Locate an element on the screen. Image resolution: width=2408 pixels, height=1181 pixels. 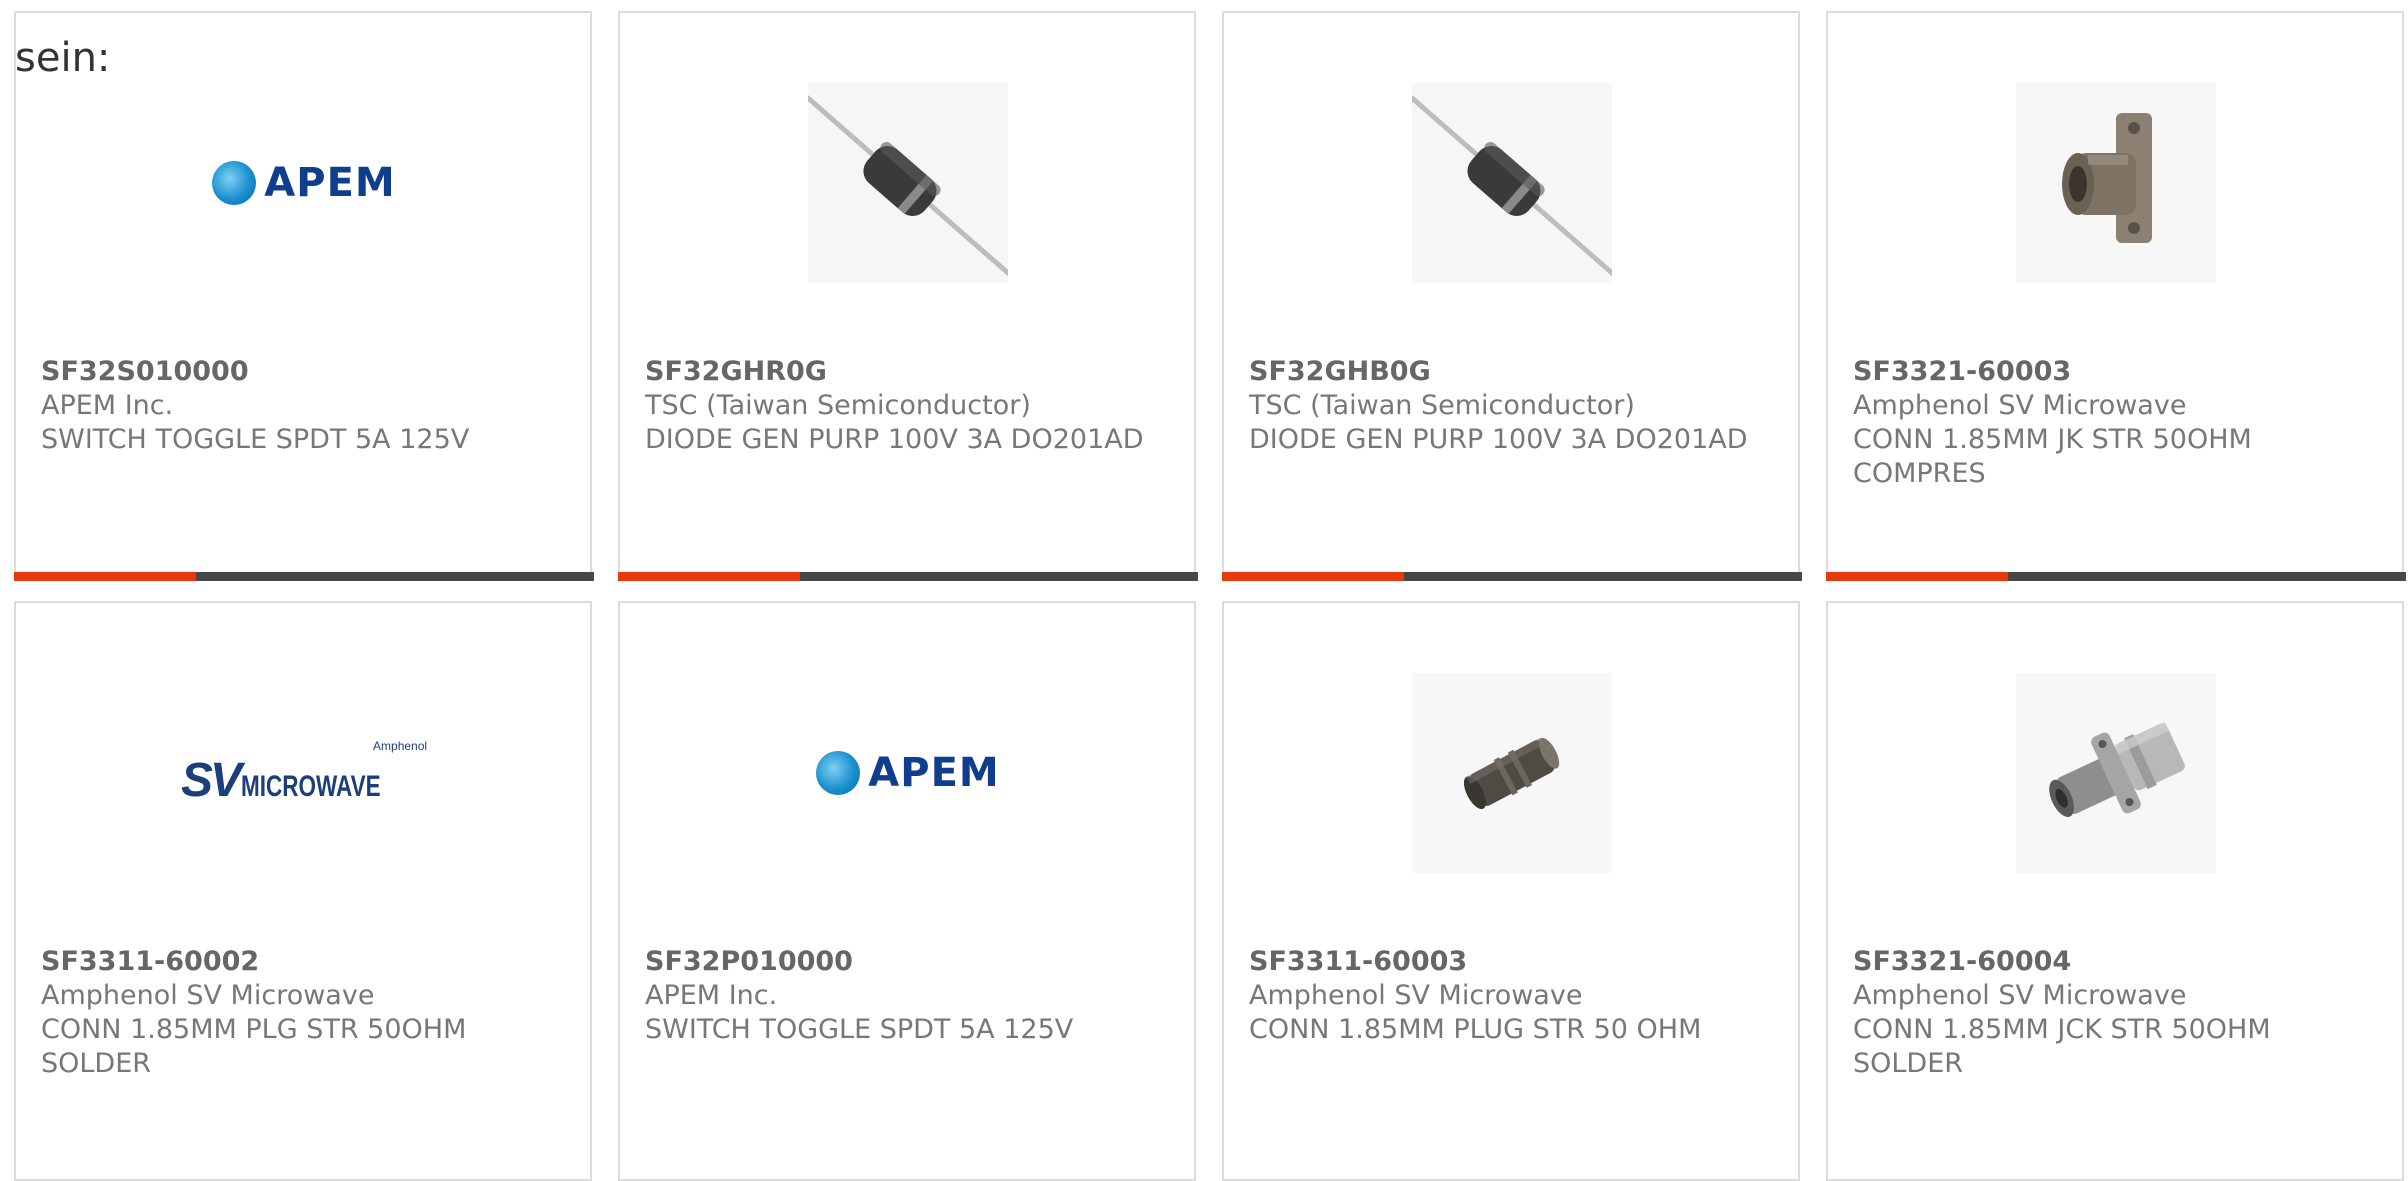
product-image-bulkhead-jack-connector is located at coordinates (2116, 773).